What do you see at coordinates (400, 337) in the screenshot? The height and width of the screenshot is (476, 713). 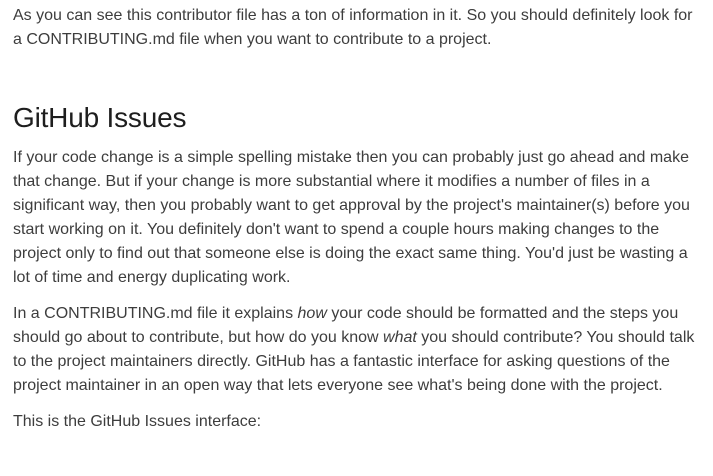 I see `emphasis-what: what` at bounding box center [400, 337].